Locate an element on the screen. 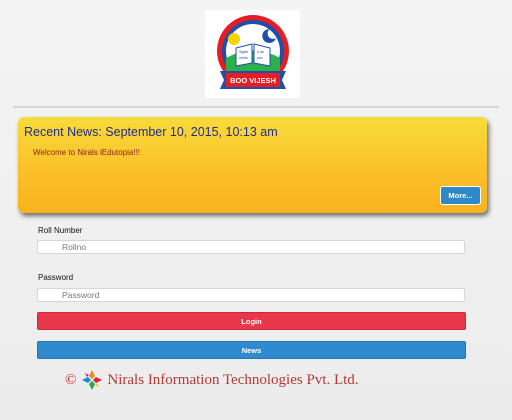 This screenshot has width=512, height=420. roll-number-label: Roll Number is located at coordinates (60, 230).